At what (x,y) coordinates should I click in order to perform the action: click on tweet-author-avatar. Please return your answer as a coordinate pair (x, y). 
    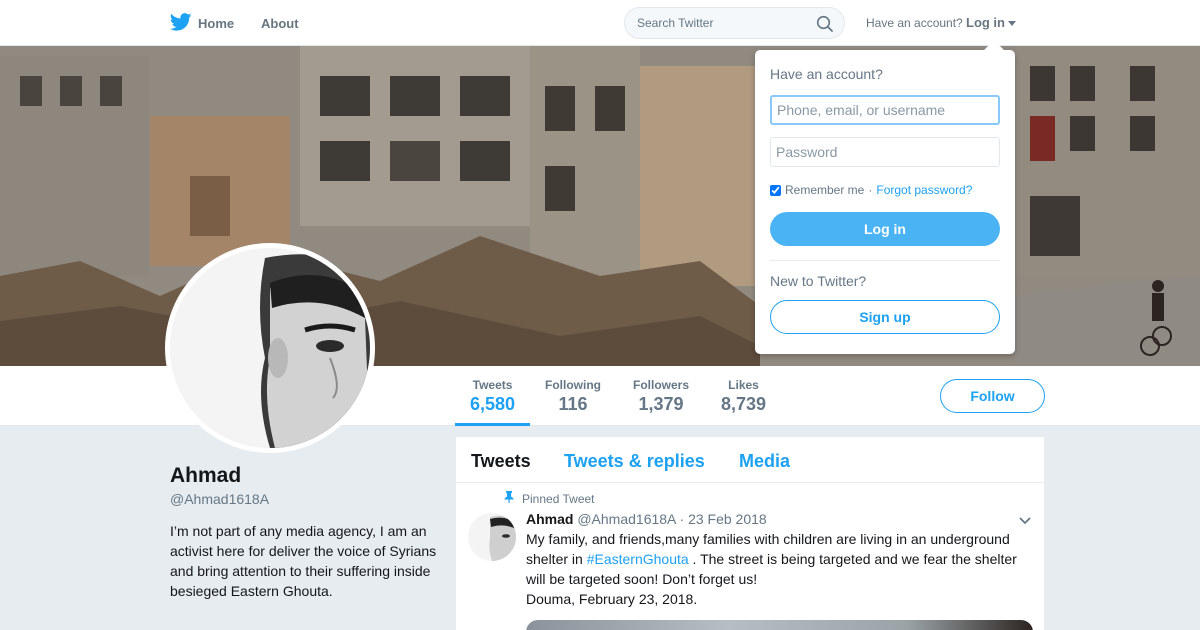
    Looking at the image, I should click on (492, 537).